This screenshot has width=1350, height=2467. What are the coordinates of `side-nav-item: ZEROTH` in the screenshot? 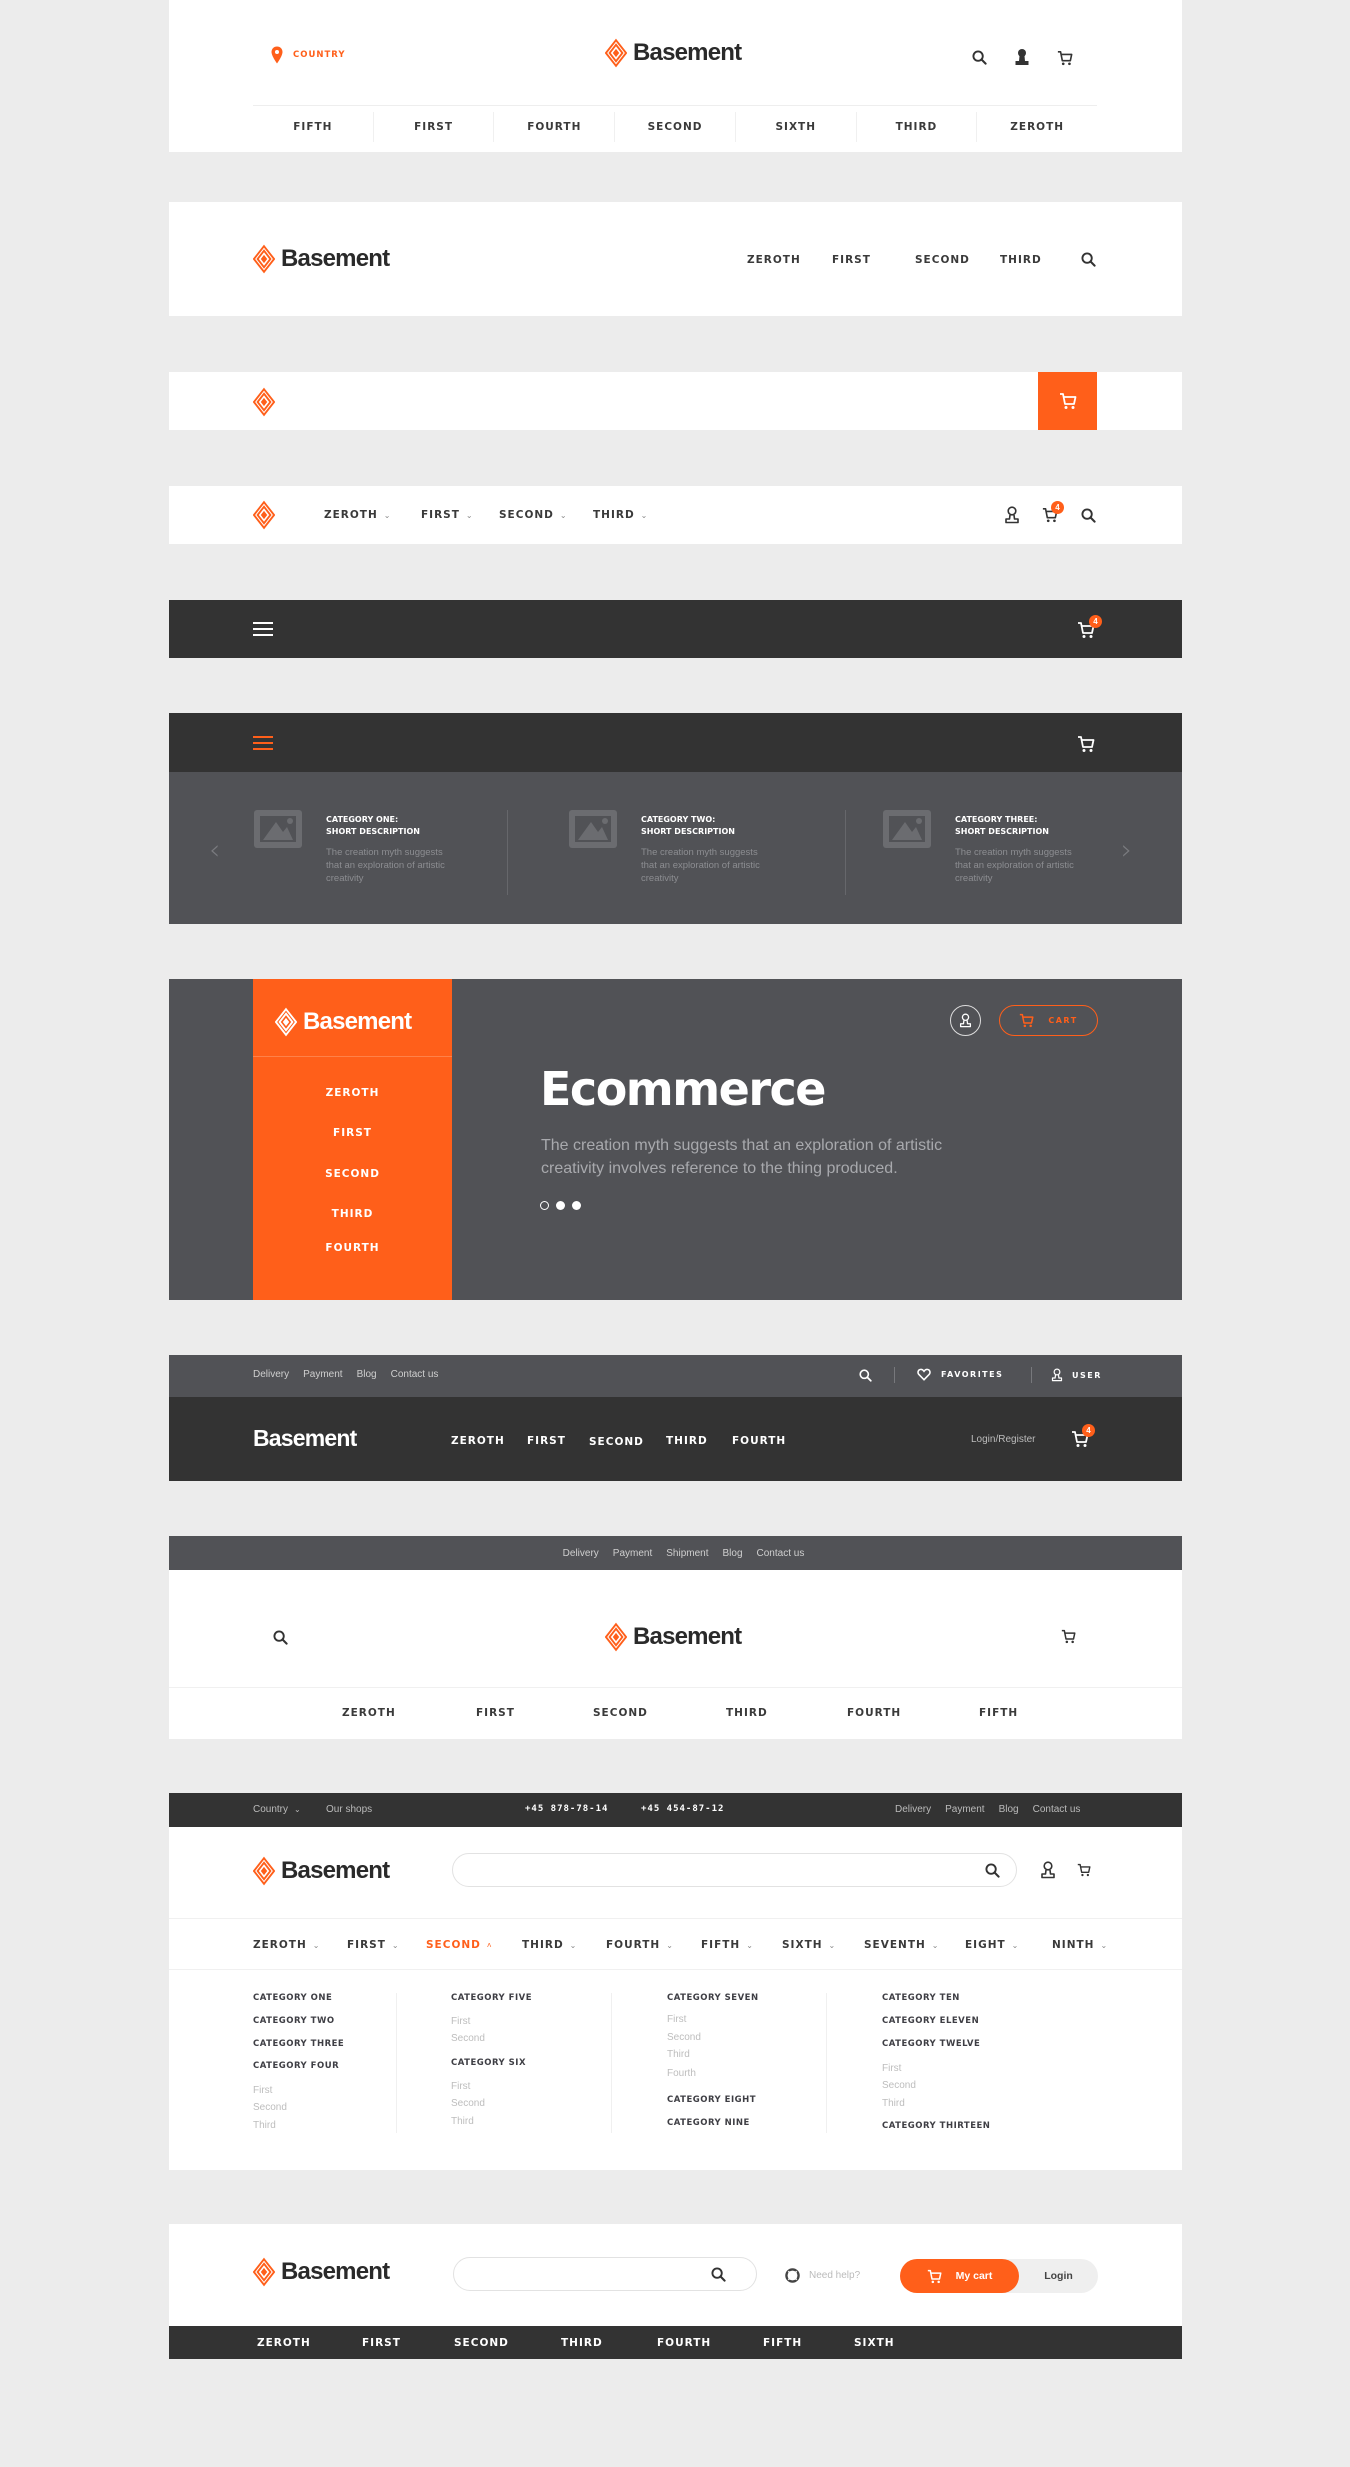 It's located at (352, 1093).